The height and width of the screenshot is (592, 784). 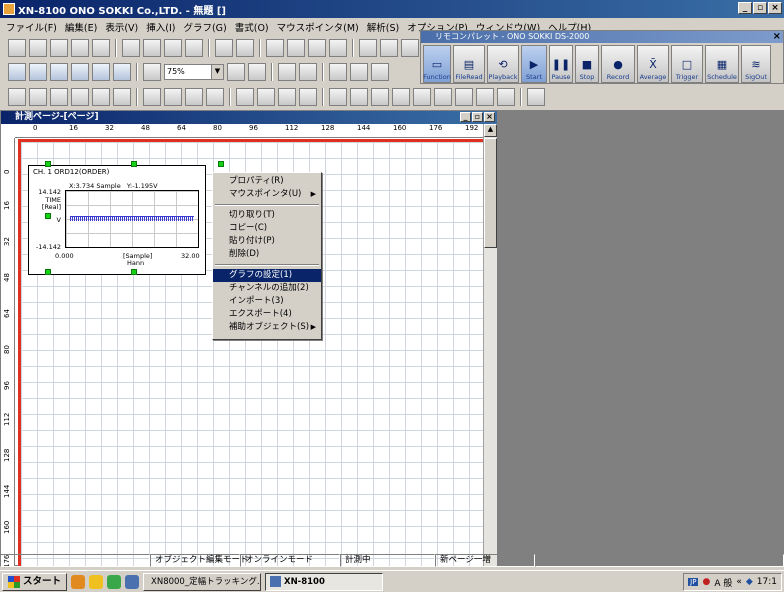 I want to click on function-button: ▭ Function, so click(x=437, y=64).